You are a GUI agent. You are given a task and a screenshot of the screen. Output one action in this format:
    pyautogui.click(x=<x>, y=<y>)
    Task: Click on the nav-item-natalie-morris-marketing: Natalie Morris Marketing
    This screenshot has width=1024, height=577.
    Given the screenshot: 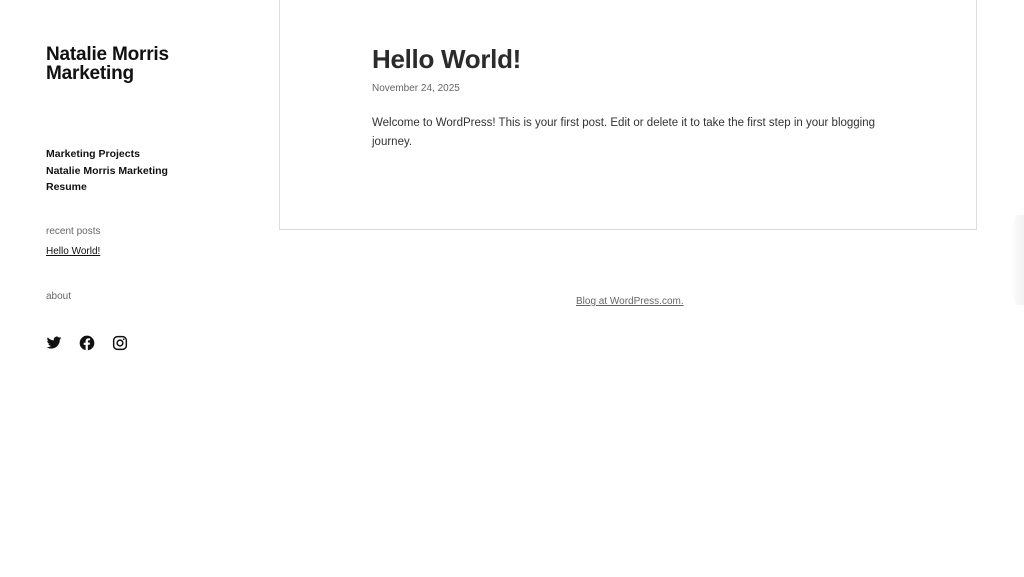 What is the action you would take?
    pyautogui.click(x=107, y=171)
    